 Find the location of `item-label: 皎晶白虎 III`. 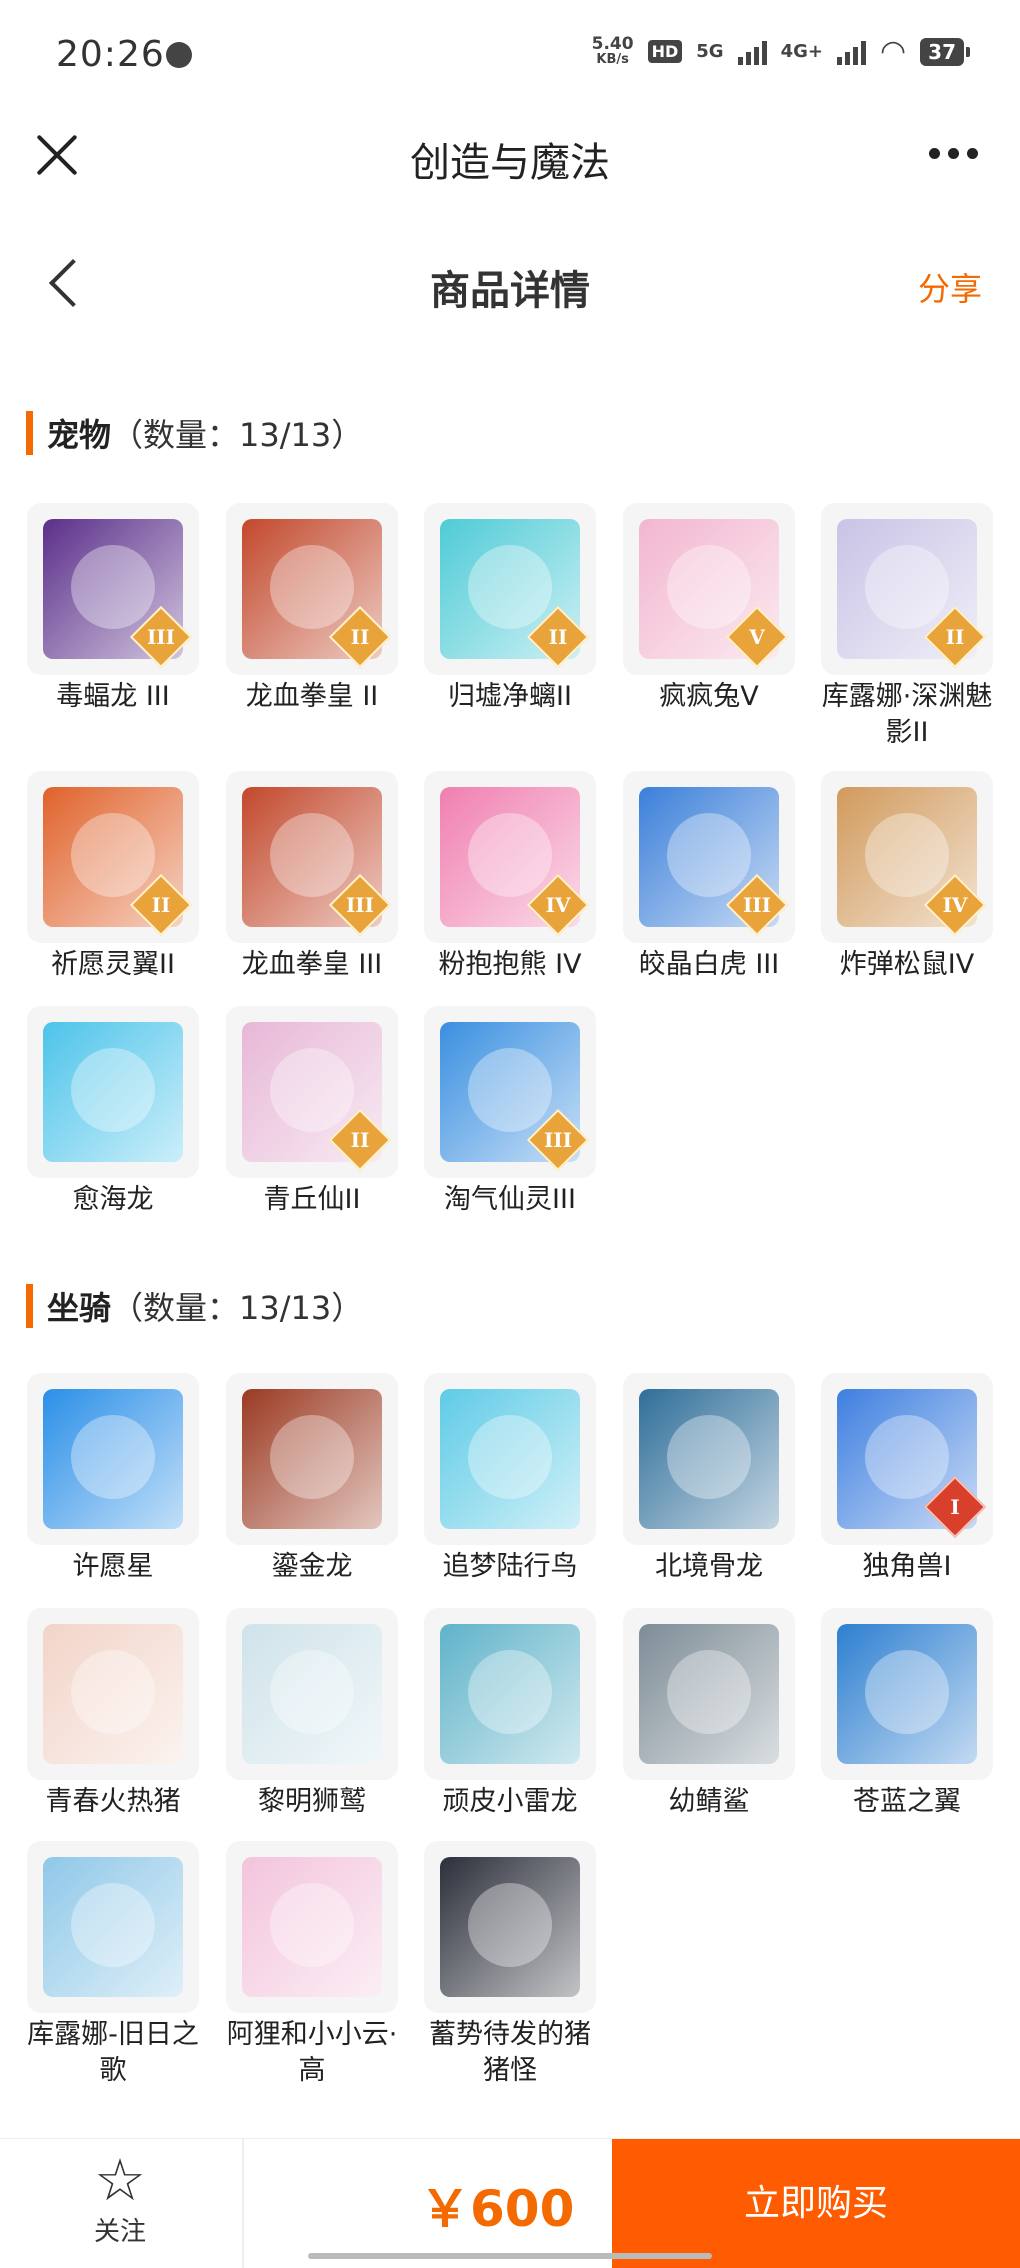

item-label: 皎晶白虎 III is located at coordinates (709, 964).